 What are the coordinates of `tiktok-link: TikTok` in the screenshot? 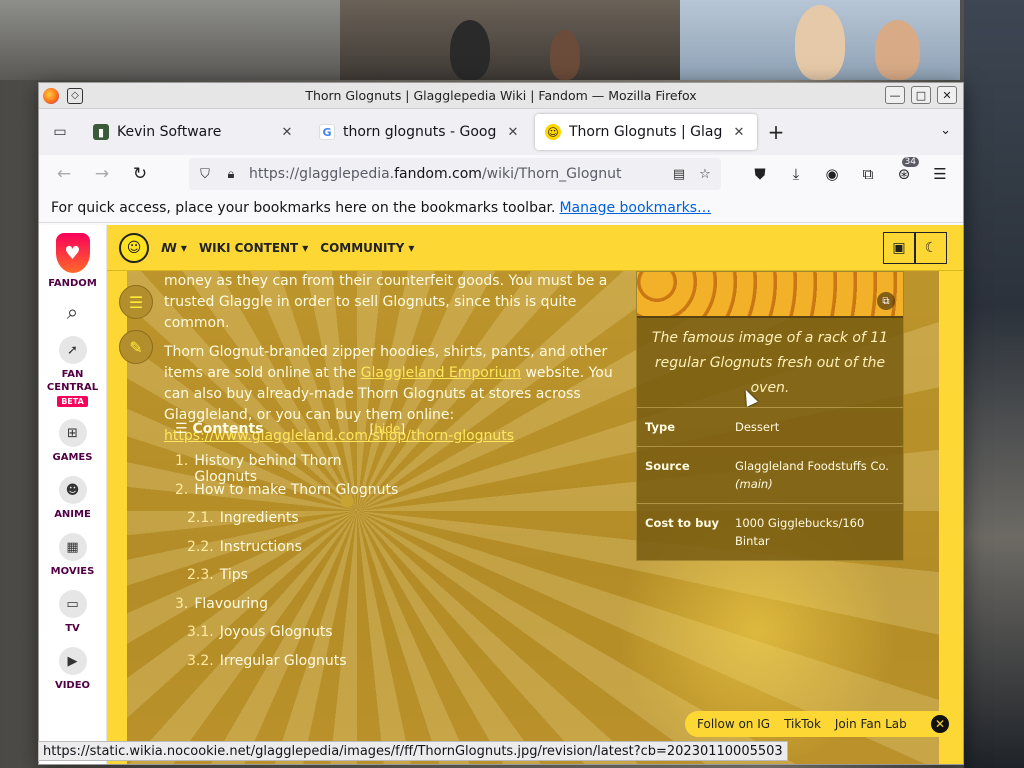 It's located at (802, 724).